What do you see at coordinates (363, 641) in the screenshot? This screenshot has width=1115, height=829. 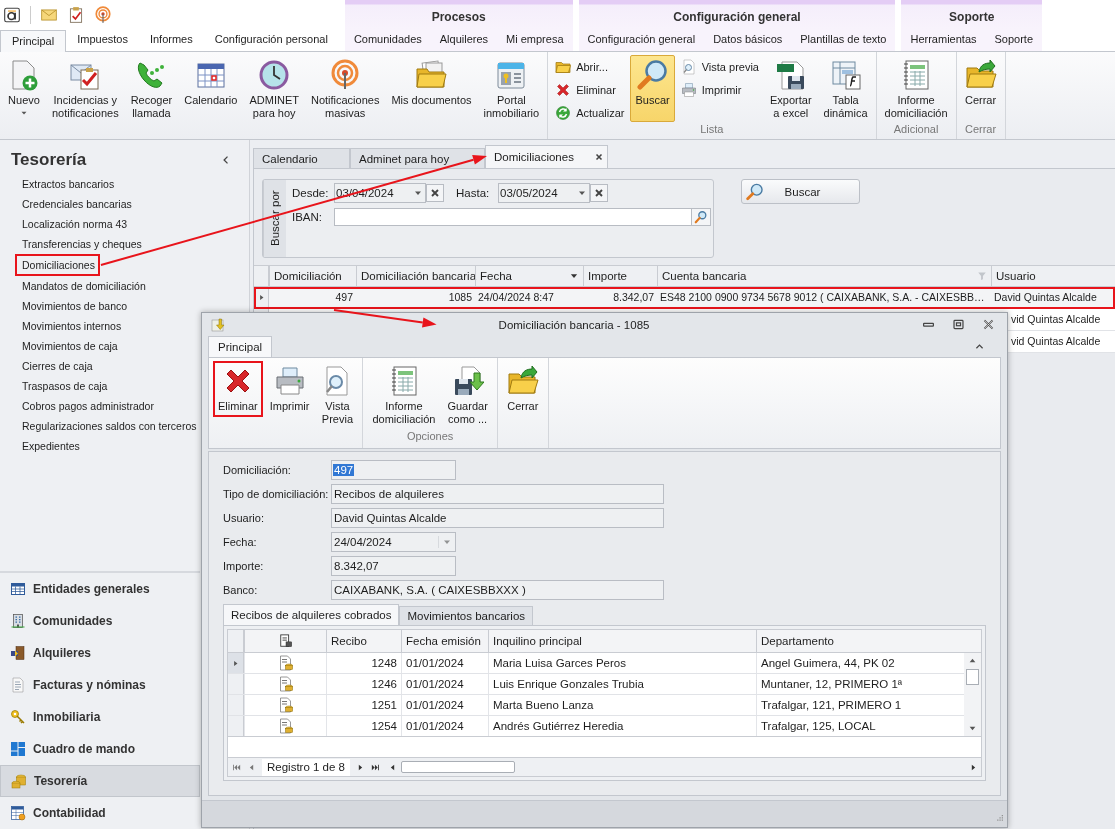 I see `column-header: Recibo` at bounding box center [363, 641].